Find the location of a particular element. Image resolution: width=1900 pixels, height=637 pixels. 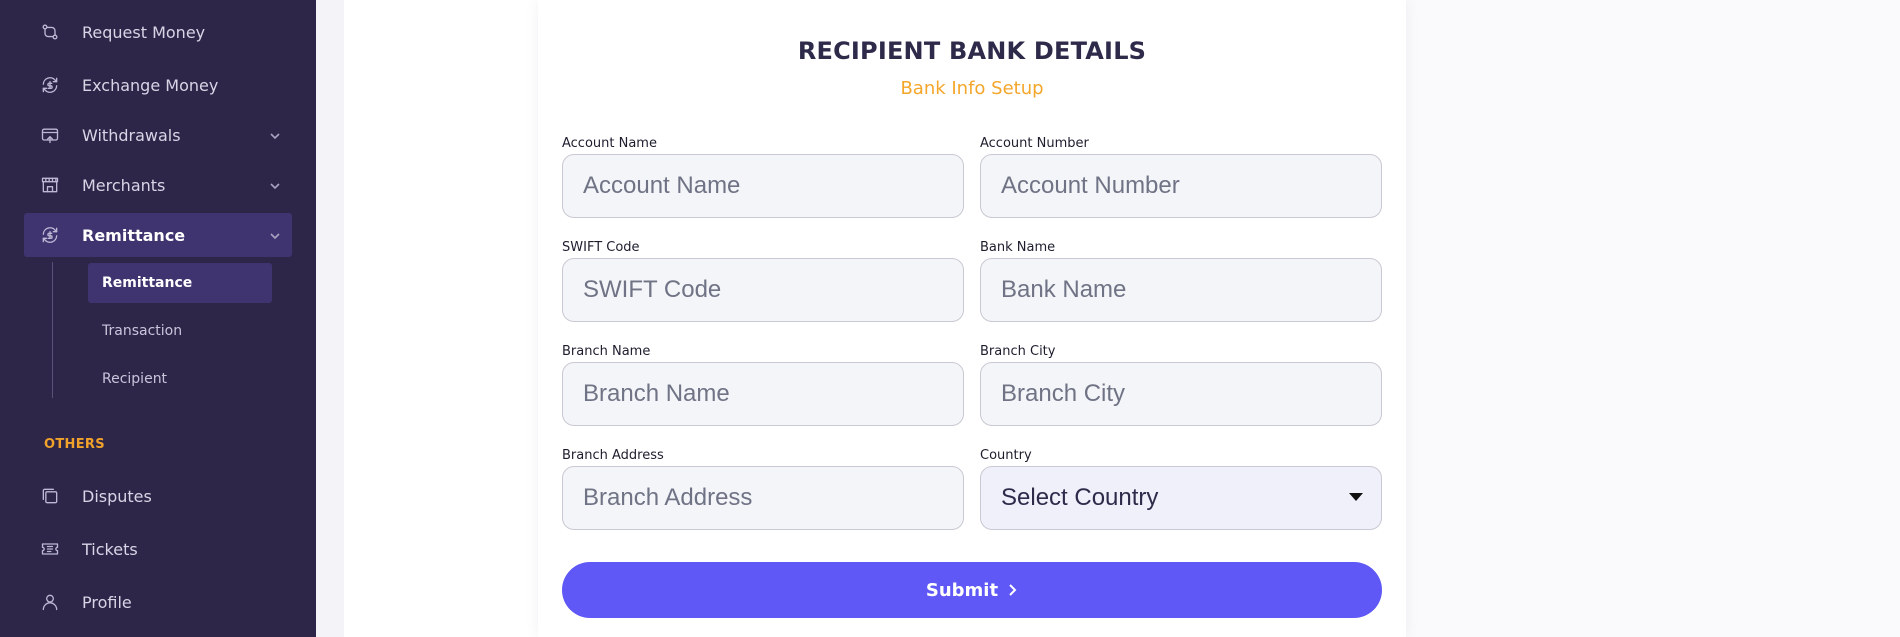

sidebar-item-withdrawals: Withdrawals is located at coordinates (158, 135).